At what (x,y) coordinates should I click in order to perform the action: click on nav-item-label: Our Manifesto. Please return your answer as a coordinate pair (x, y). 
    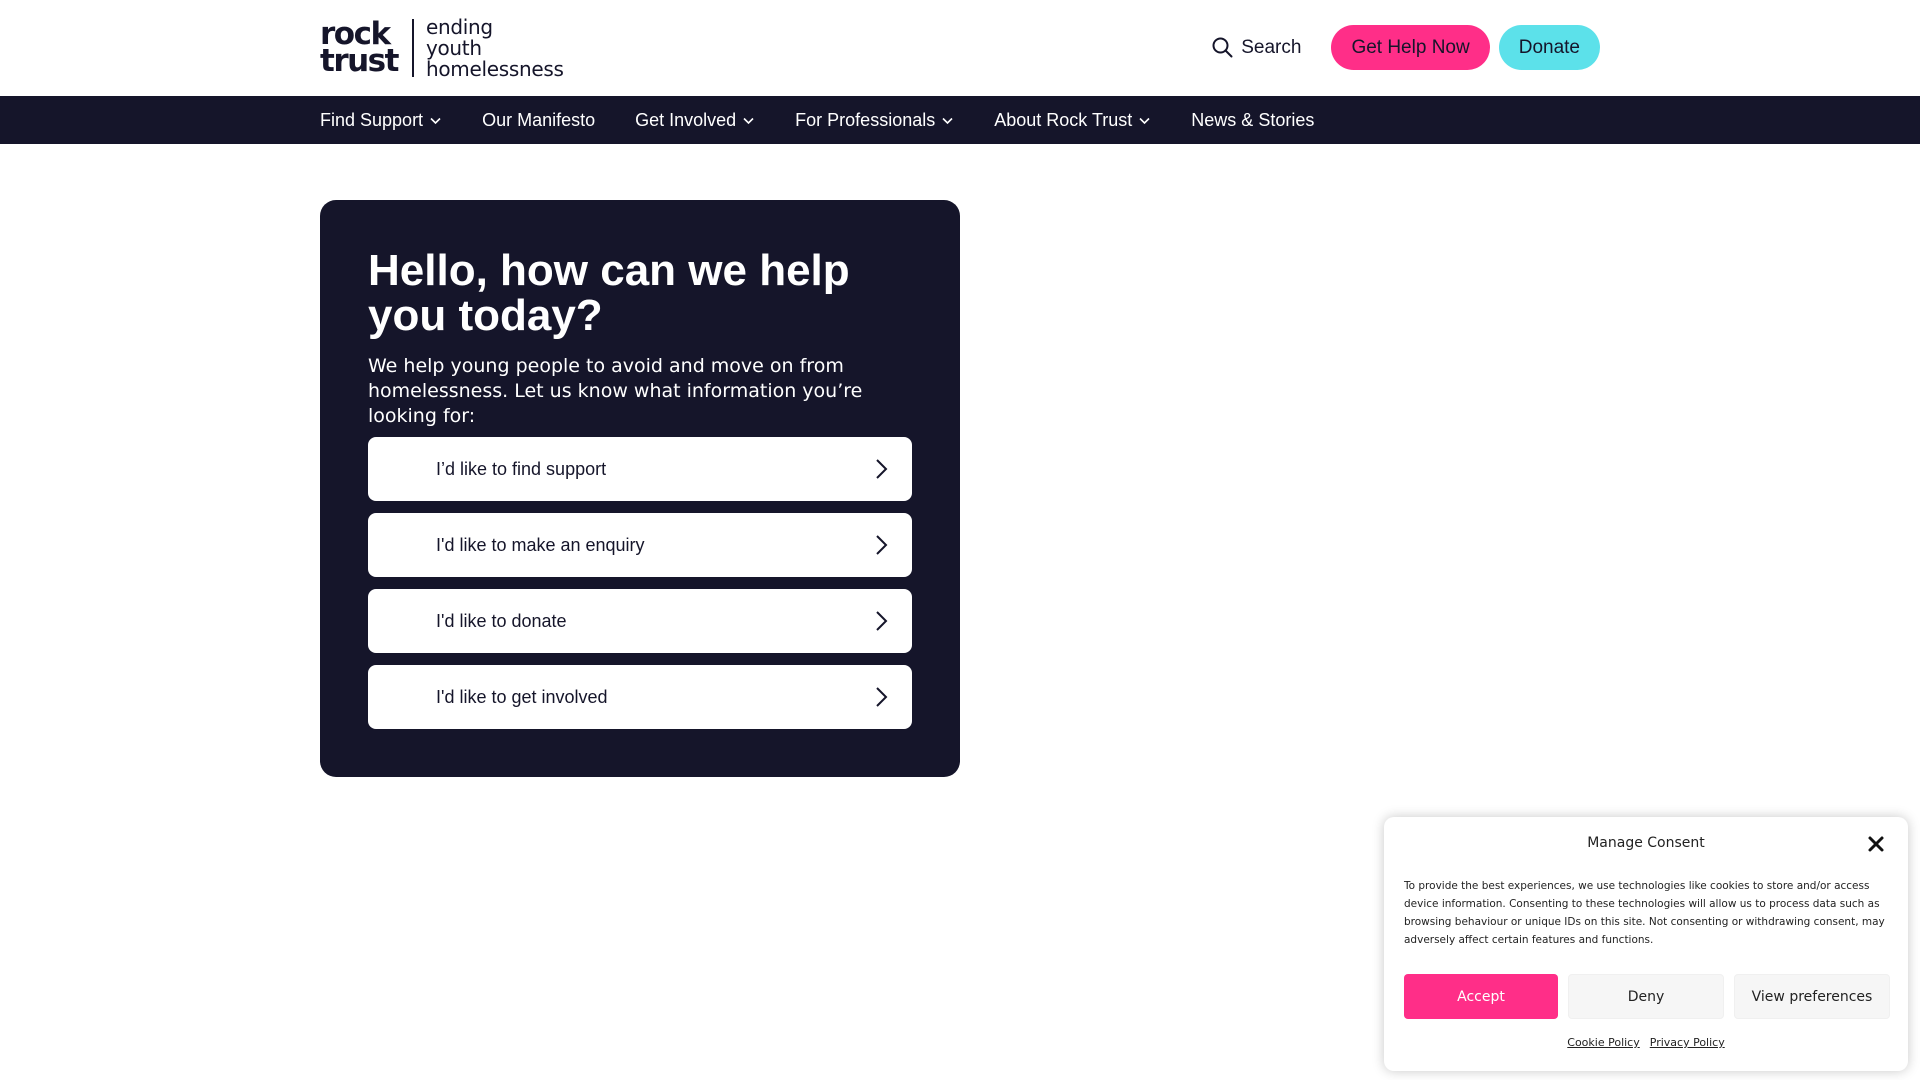
    Looking at the image, I should click on (539, 119).